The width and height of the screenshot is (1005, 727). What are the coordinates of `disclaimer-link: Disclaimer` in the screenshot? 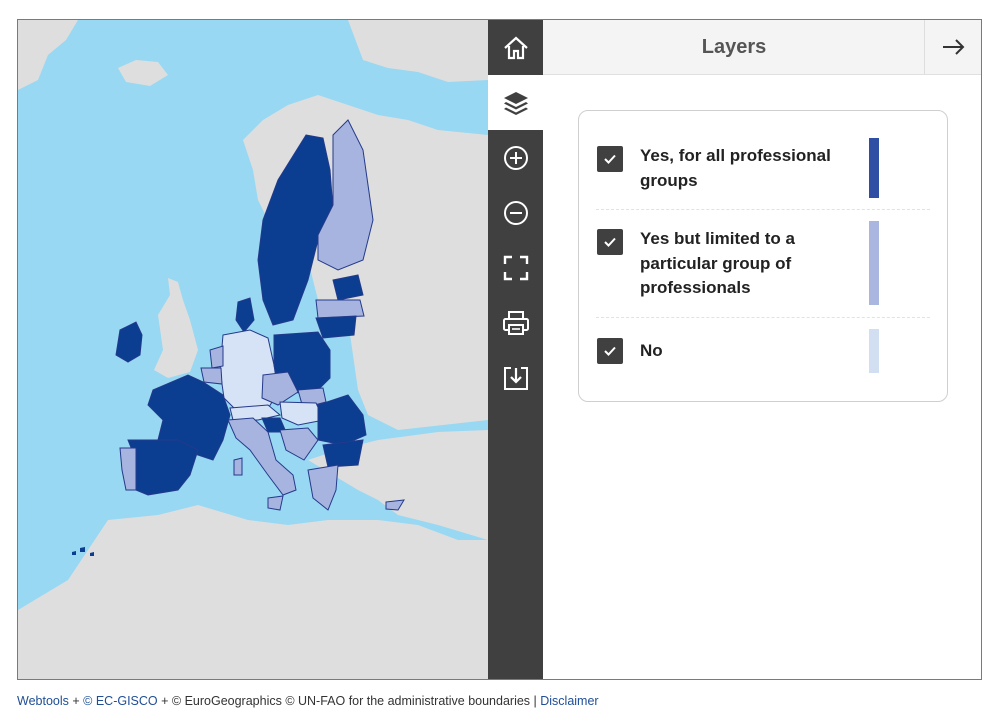 It's located at (569, 701).